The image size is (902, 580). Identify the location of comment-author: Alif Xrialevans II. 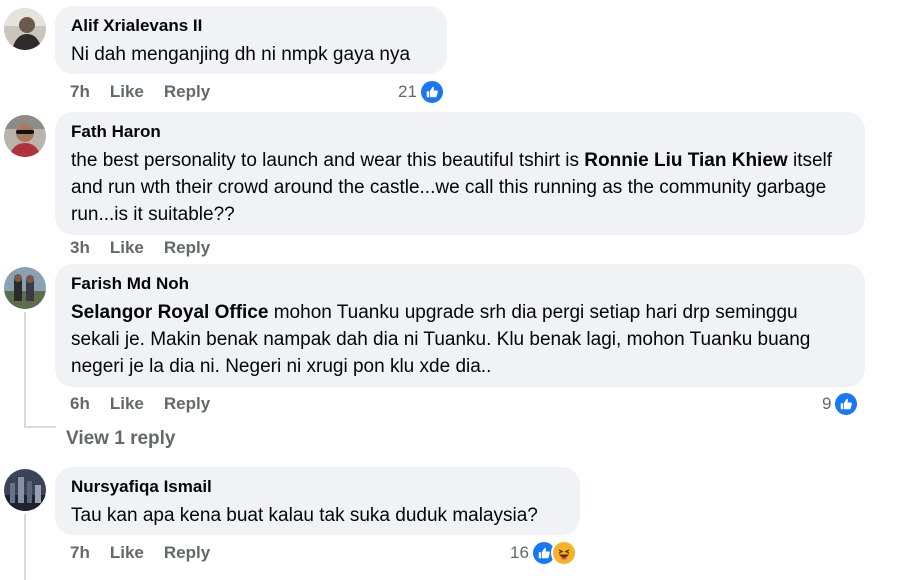
(251, 26).